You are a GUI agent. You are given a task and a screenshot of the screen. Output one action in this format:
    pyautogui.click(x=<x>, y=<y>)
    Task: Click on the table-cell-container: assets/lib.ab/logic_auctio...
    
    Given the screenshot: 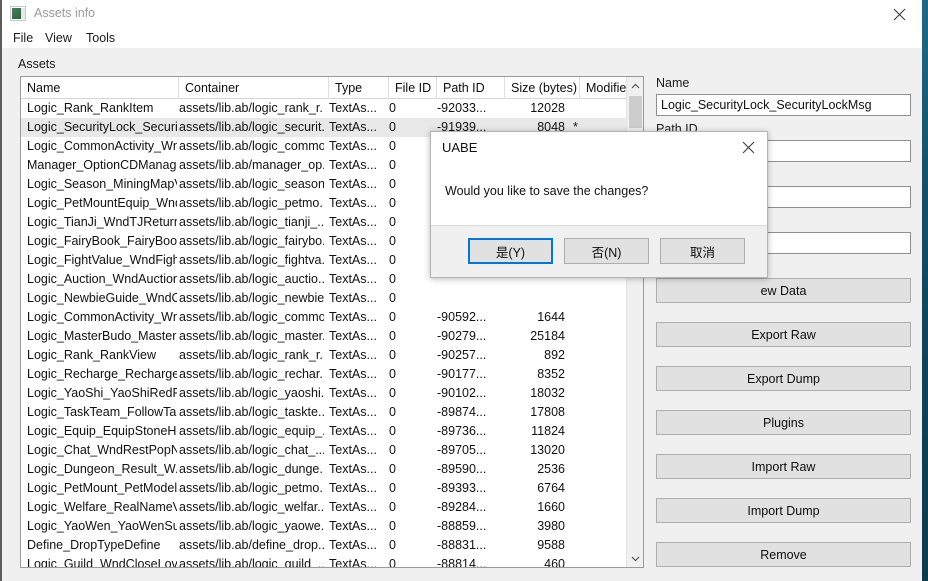 What is the action you would take?
    pyautogui.click(x=251, y=279)
    